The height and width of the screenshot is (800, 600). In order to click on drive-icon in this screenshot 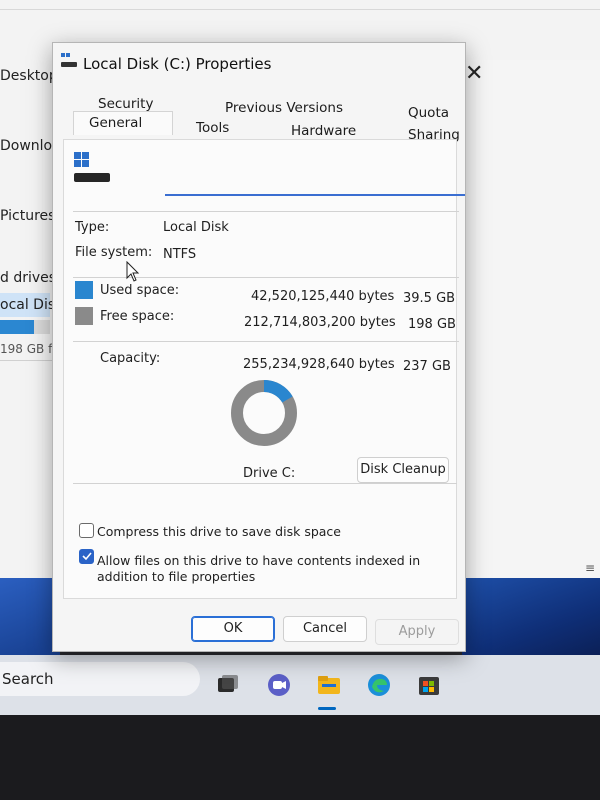, I will do `click(92, 167)`.